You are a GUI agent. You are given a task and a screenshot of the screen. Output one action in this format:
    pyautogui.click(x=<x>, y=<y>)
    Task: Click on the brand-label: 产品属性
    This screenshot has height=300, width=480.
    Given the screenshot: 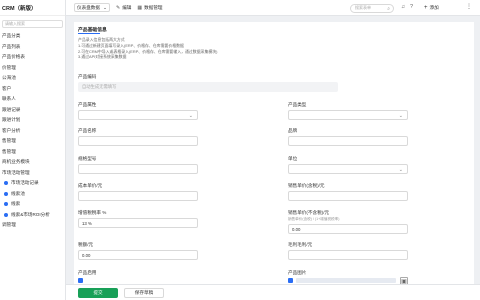 What is the action you would take?
    pyautogui.click(x=87, y=104)
    